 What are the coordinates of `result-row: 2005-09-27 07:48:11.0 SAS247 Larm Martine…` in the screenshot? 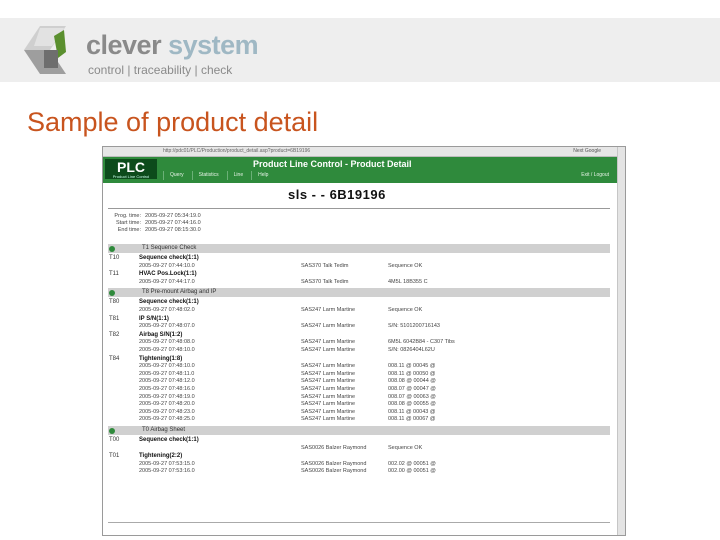 It's located at (359, 375).